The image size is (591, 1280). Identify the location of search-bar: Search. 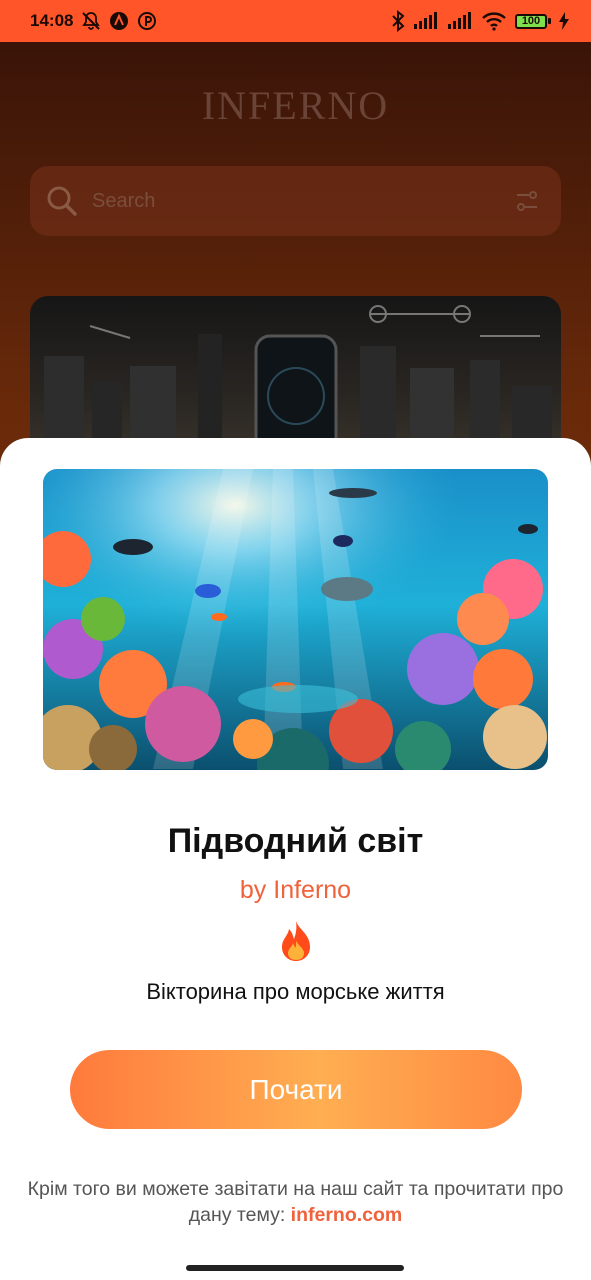
(295, 201).